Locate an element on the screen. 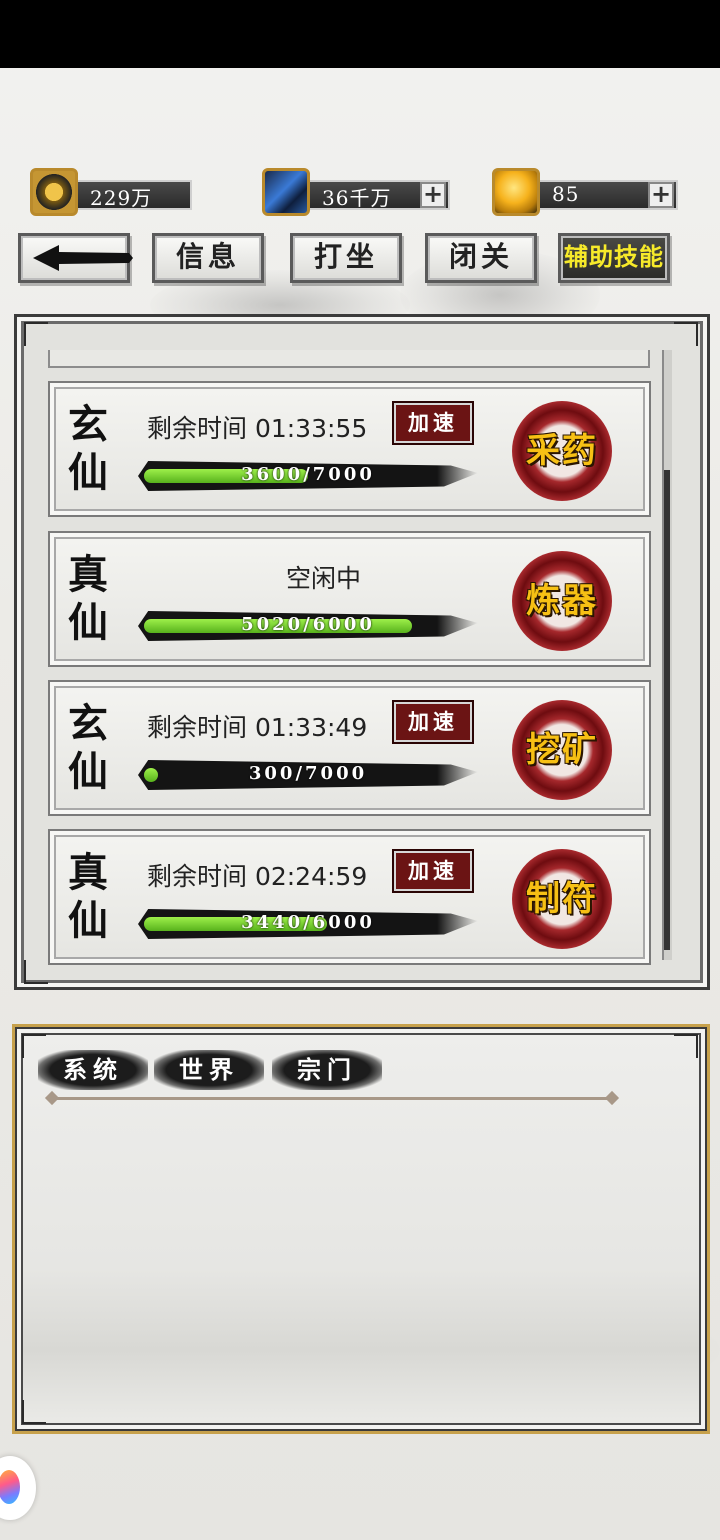  chat-tab-world: 世界 is located at coordinates (209, 1070).